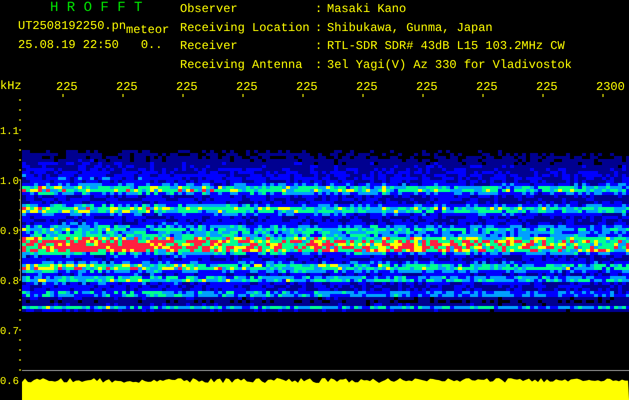  What do you see at coordinates (449, 67) in the screenshot?
I see `info-value: 3el Yagi(V) Az 330 for Vladivostok` at bounding box center [449, 67].